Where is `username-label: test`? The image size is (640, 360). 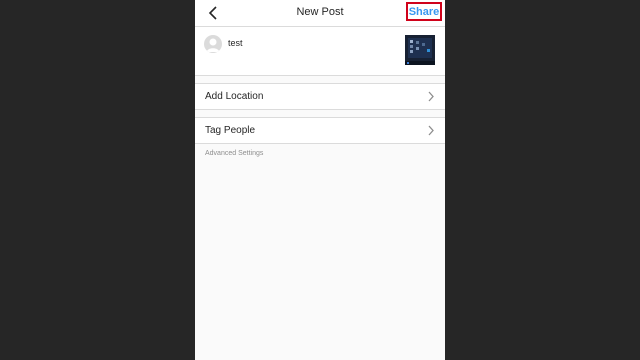 username-label: test is located at coordinates (235, 43).